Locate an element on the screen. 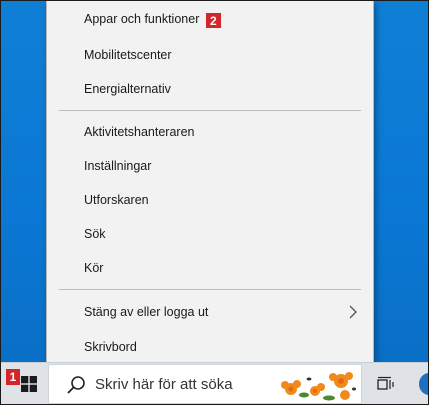 This screenshot has height=405, width=429. annotation-badge-1: 1 is located at coordinates (13, 377).